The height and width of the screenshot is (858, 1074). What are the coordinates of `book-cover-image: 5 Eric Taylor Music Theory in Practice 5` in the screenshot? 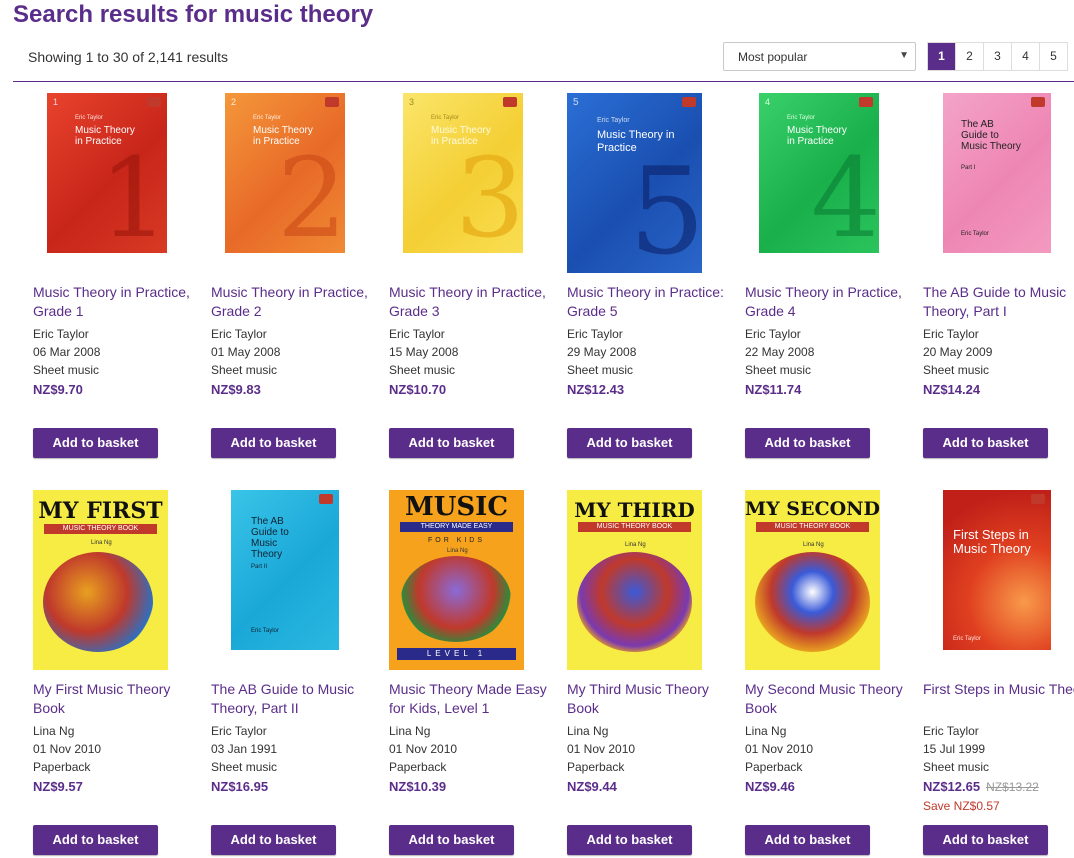 It's located at (634, 183).